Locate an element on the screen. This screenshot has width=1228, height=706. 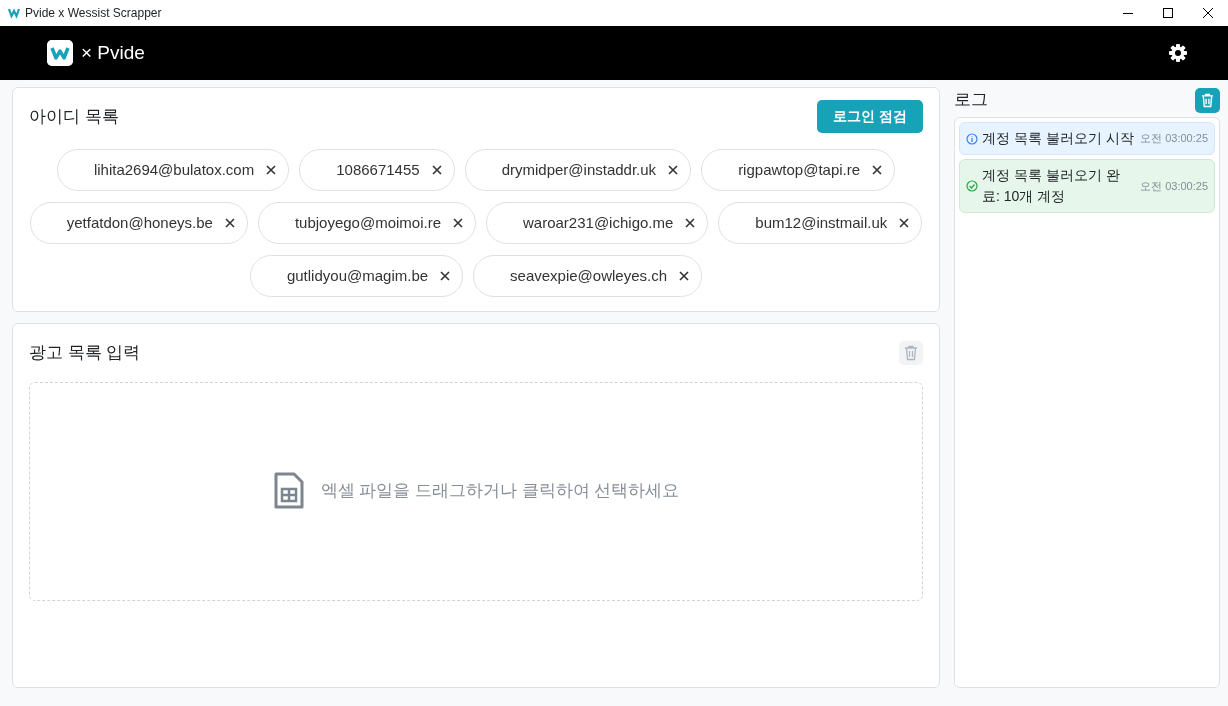
settings-icon is located at coordinates (1178, 53).